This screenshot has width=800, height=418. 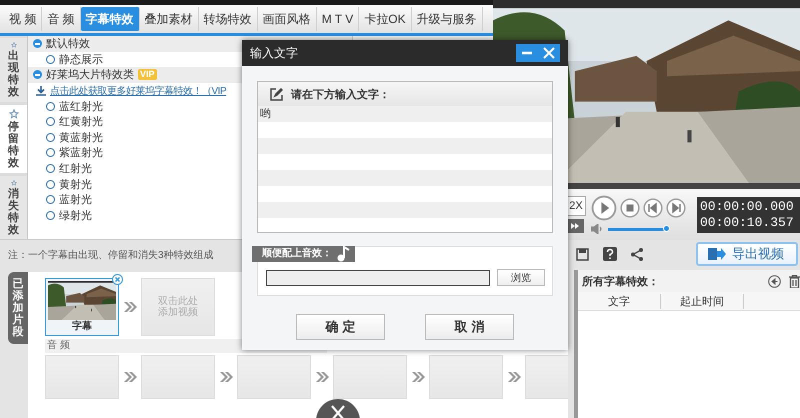 I want to click on side-tab: 消失特效, so click(x=13, y=207).